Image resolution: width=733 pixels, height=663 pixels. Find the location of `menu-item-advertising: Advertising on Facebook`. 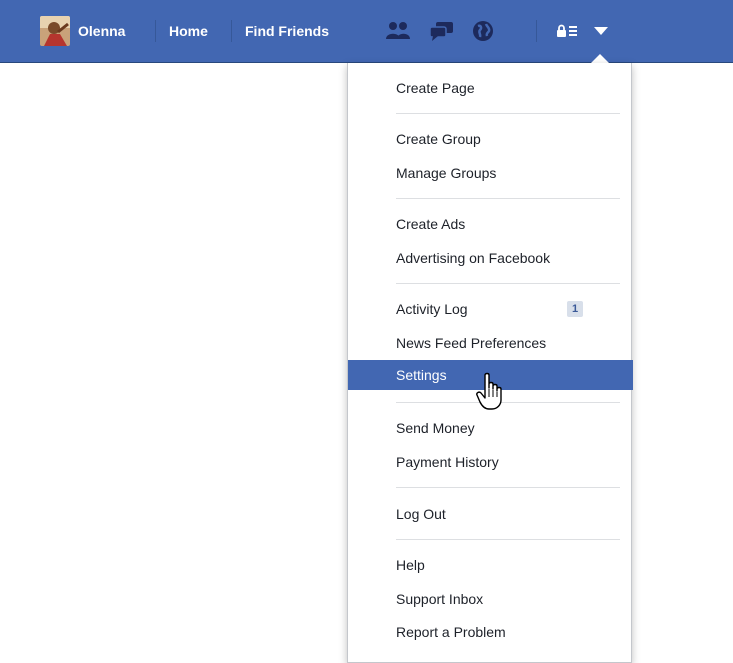

menu-item-advertising: Advertising on Facebook is located at coordinates (490, 258).